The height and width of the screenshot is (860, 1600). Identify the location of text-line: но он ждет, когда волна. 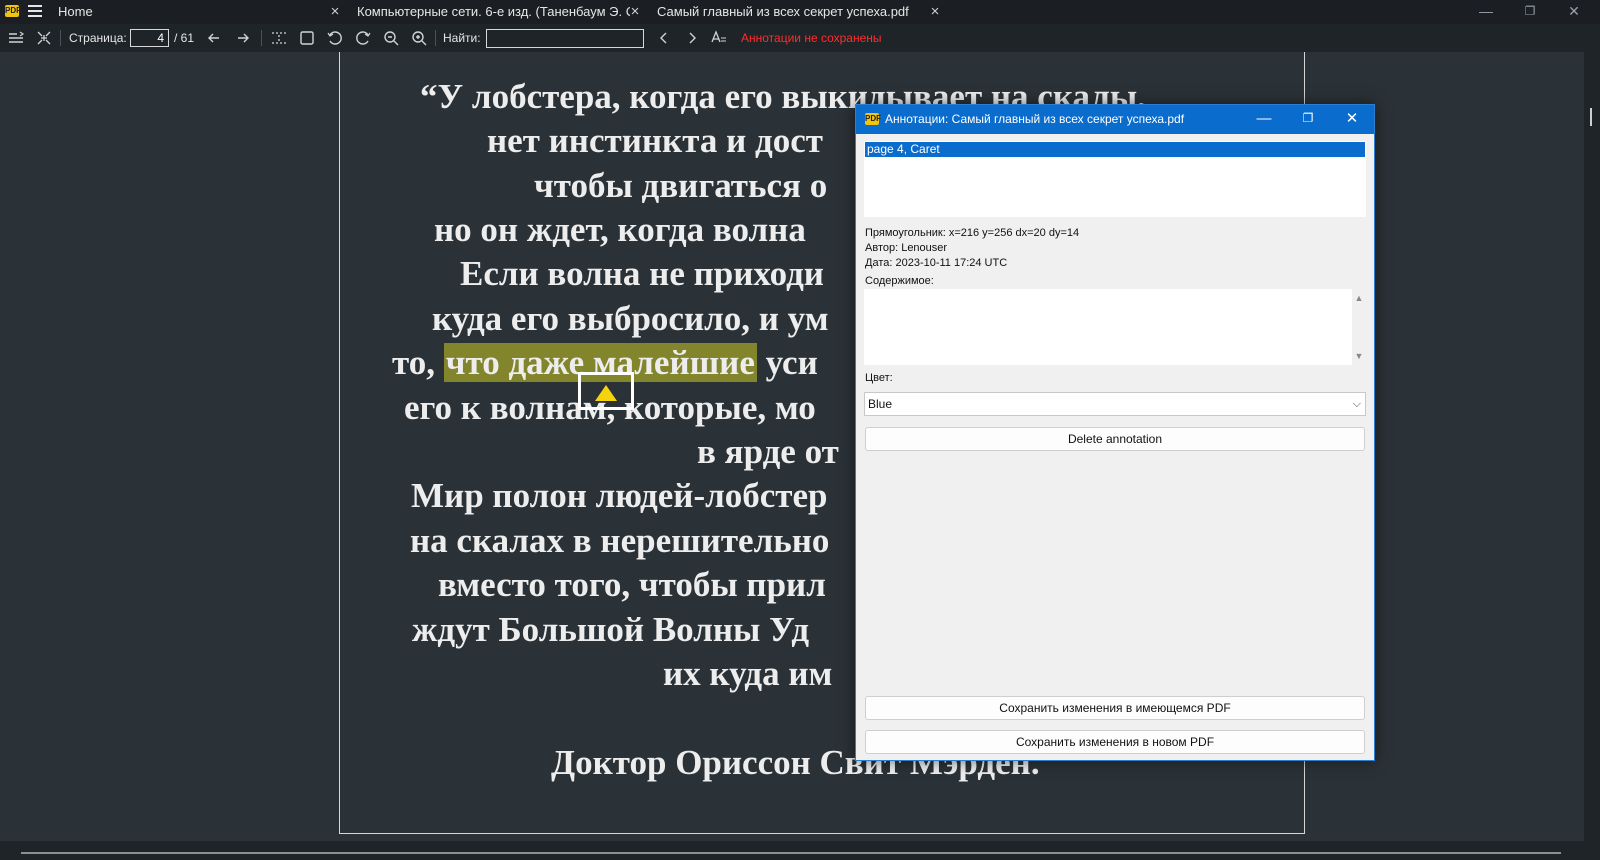
(620, 229).